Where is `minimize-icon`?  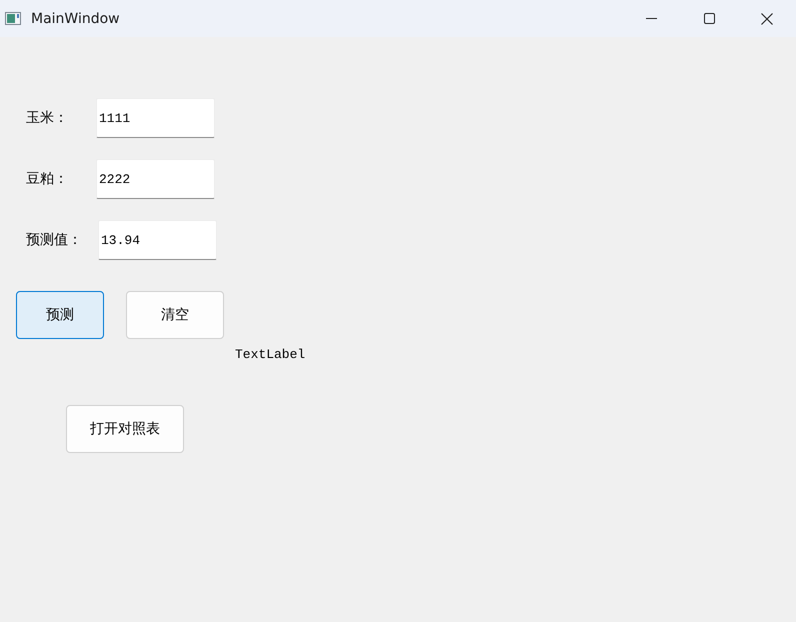 minimize-icon is located at coordinates (651, 18).